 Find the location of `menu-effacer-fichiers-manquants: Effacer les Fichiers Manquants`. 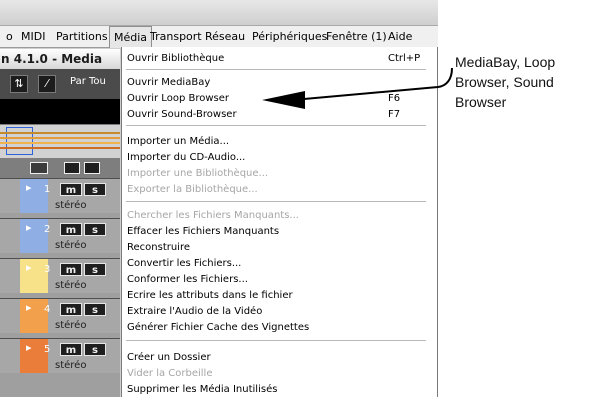

menu-effacer-fichiers-manquants: Effacer les Fichiers Manquants is located at coordinates (277, 231).